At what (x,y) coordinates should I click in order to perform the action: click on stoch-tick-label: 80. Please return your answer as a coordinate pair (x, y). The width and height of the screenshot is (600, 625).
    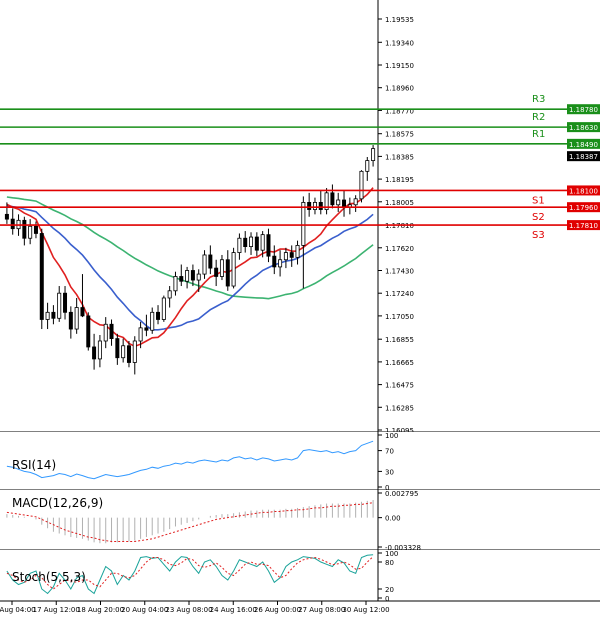
    Looking at the image, I should click on (389, 563).